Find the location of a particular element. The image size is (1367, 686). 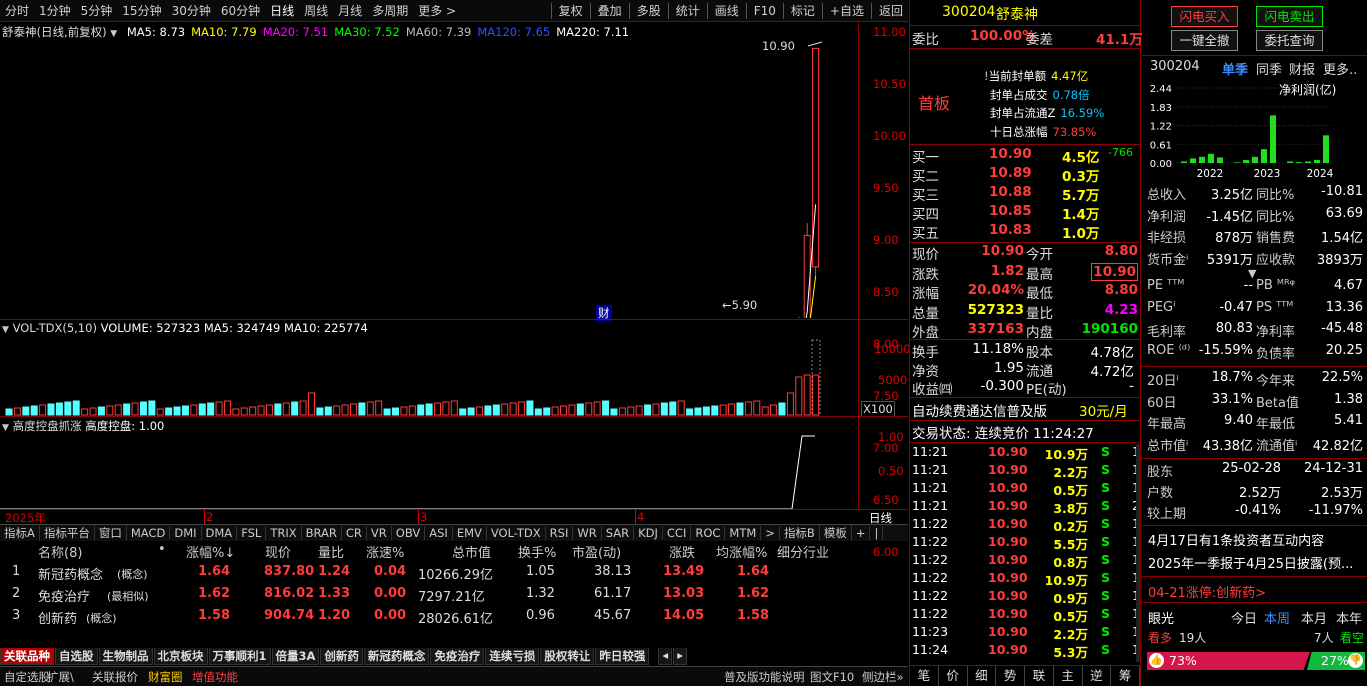

indicator-tab: VOL-TDX is located at coordinates (516, 533).